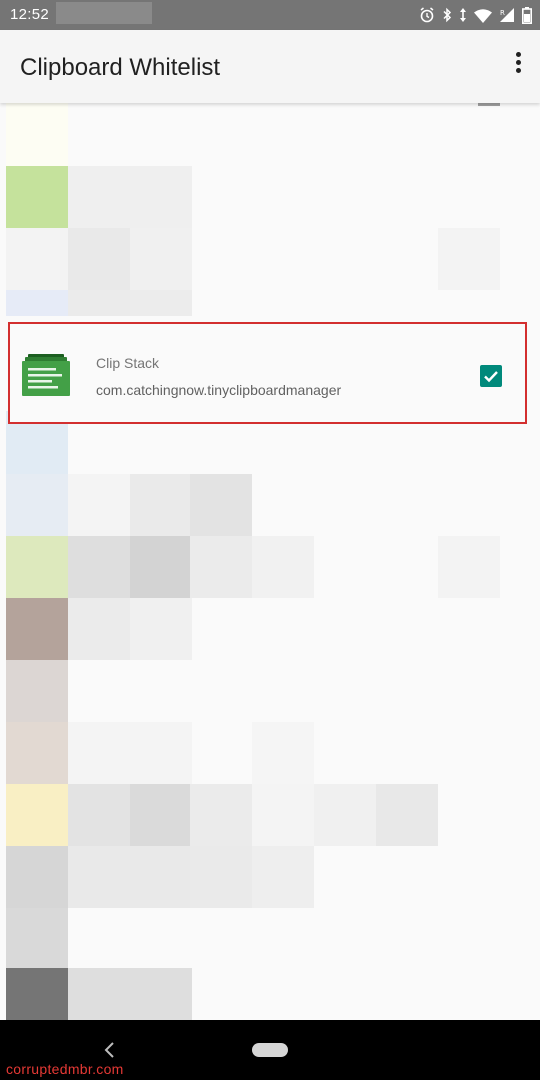 This screenshot has width=540, height=1080. What do you see at coordinates (128, 363) in the screenshot?
I see `app-name: Clip Stack` at bounding box center [128, 363].